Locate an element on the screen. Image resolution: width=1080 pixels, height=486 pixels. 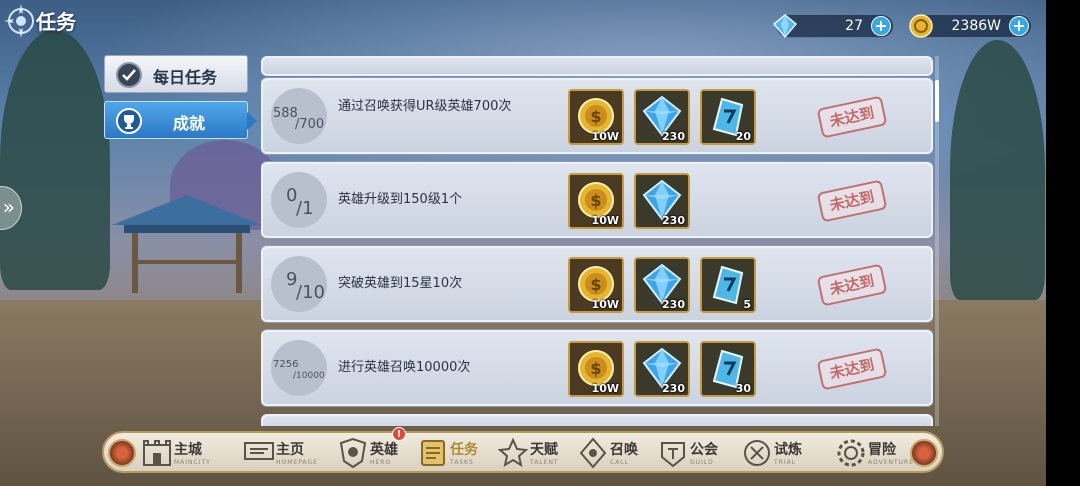
nav-label: 天赋 is located at coordinates (544, 450).